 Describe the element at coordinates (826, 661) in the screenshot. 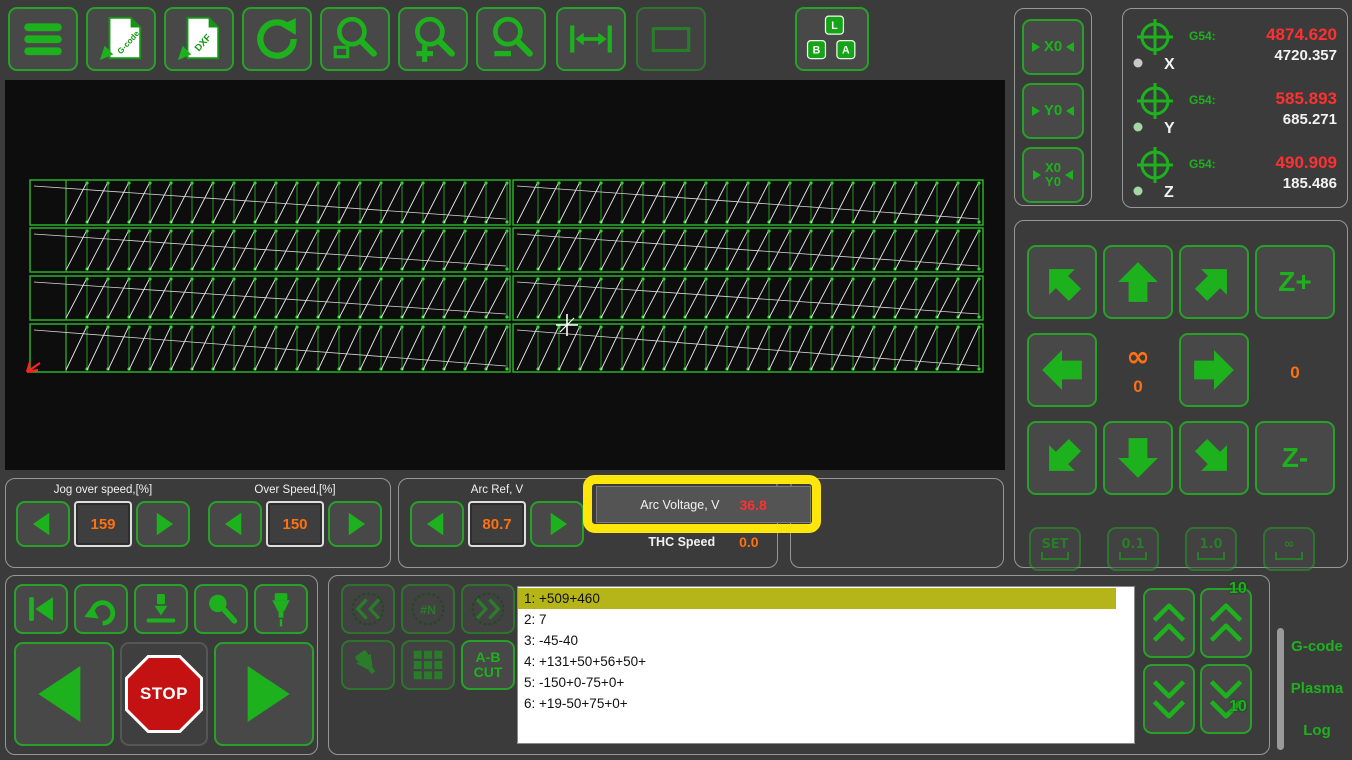

I see `gcode-line: 4: +131+50+56+50+` at that location.